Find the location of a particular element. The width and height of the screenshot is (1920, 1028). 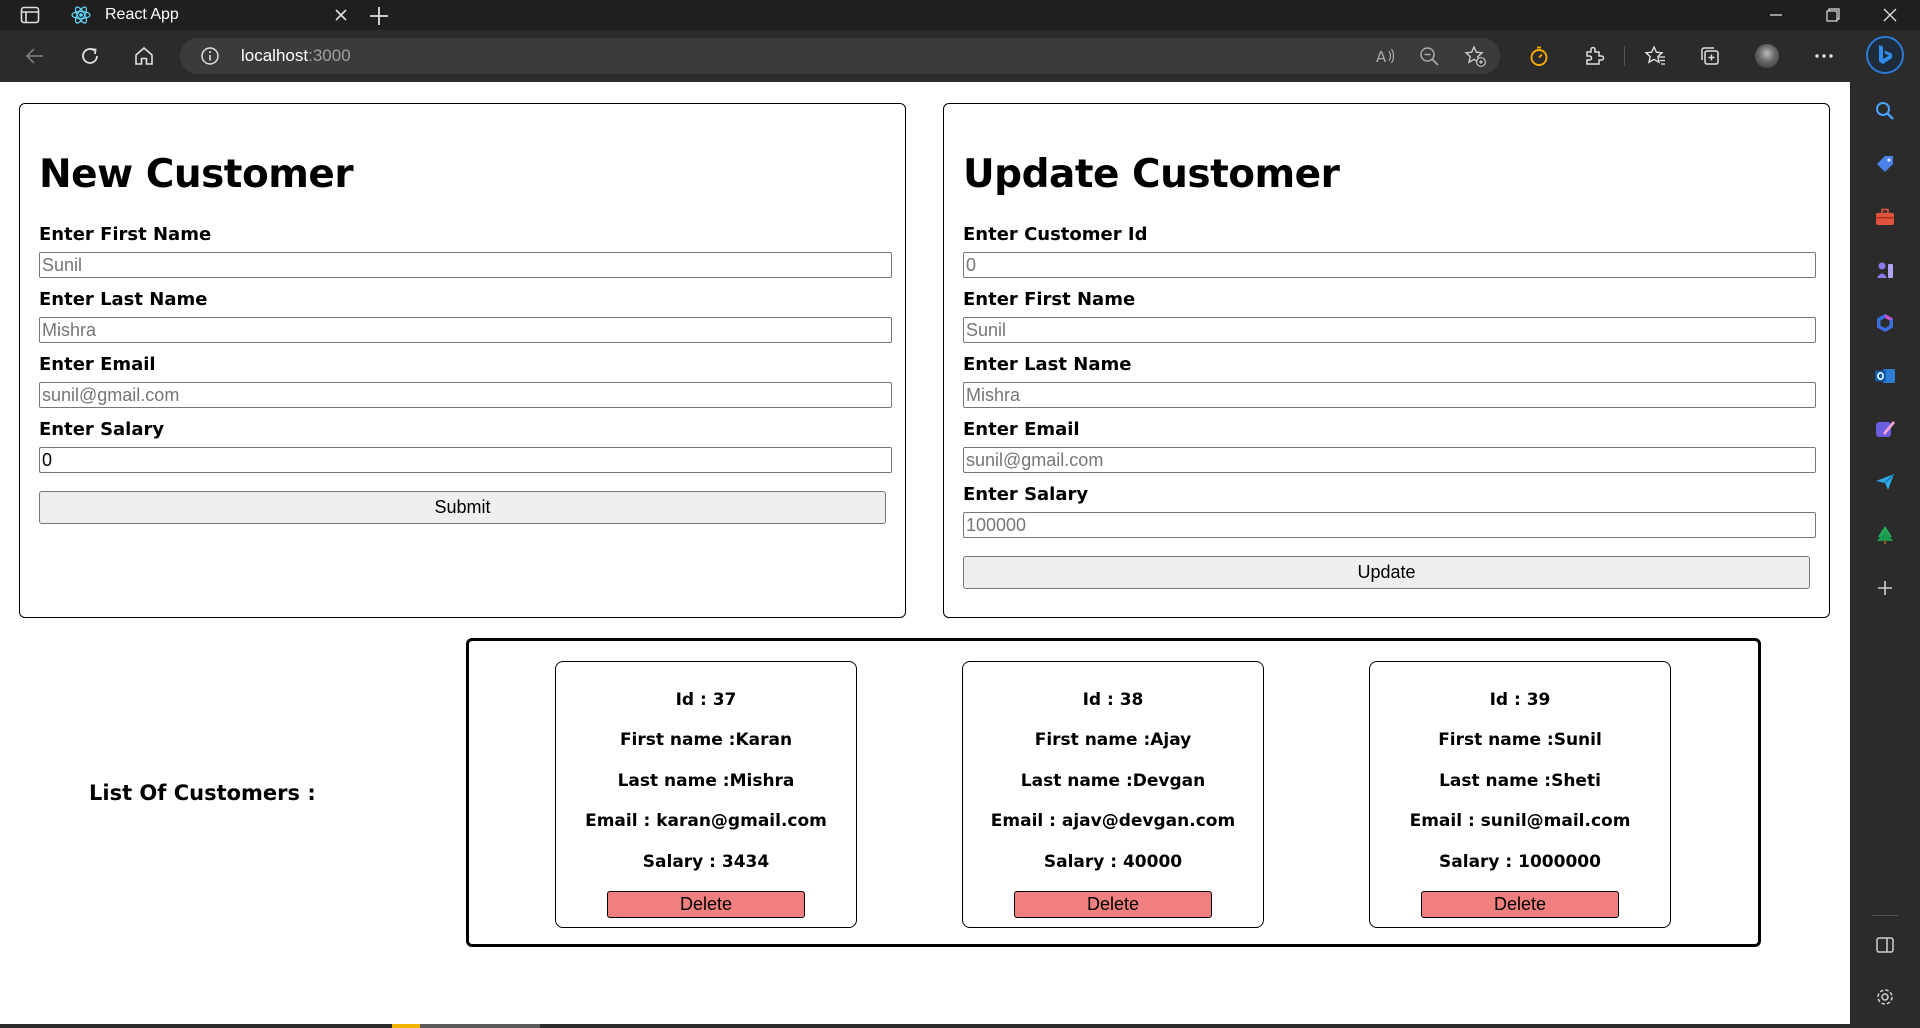

customer-last-name: Last name :Devgan is located at coordinates (1113, 781).